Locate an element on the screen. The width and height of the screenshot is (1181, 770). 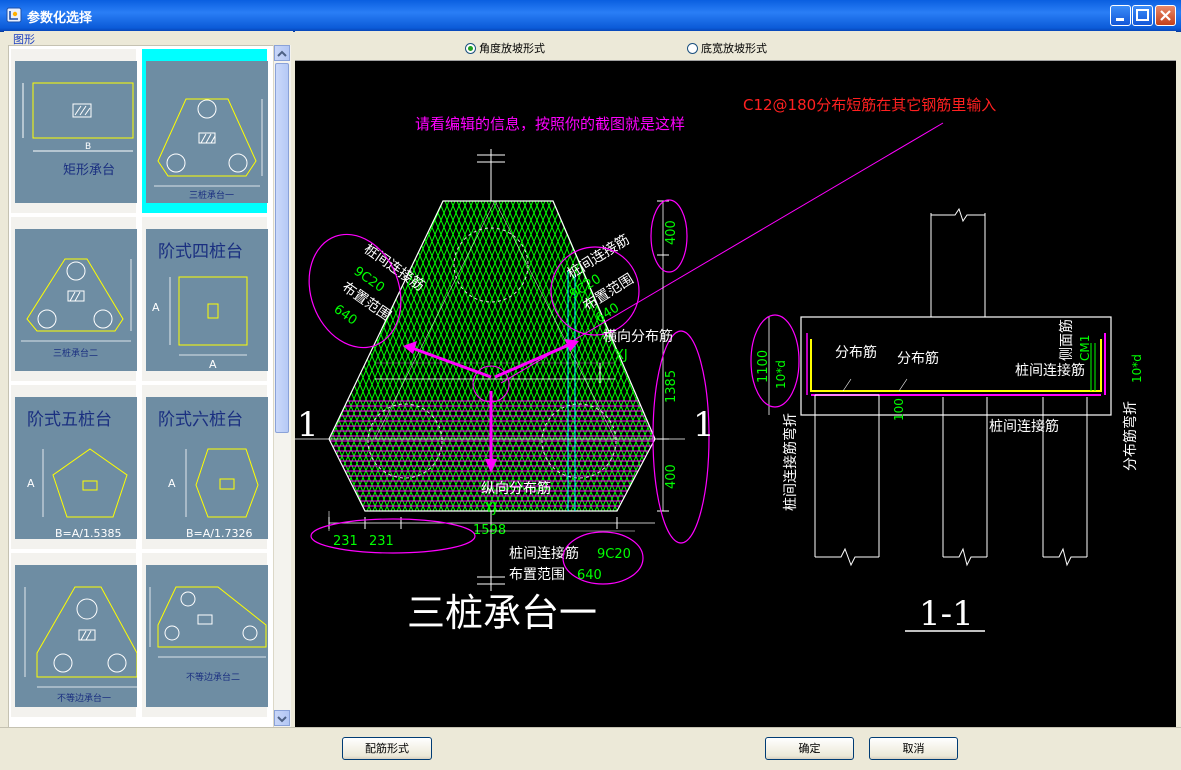
title-bar: 参数化选择 is located at coordinates (590, 16).